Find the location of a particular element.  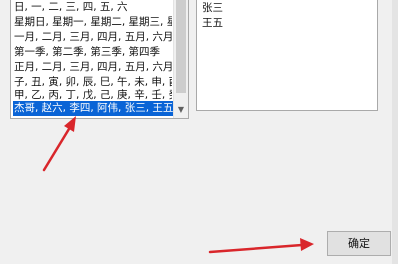

arrow-to-ok-button-head is located at coordinates (307, 244).